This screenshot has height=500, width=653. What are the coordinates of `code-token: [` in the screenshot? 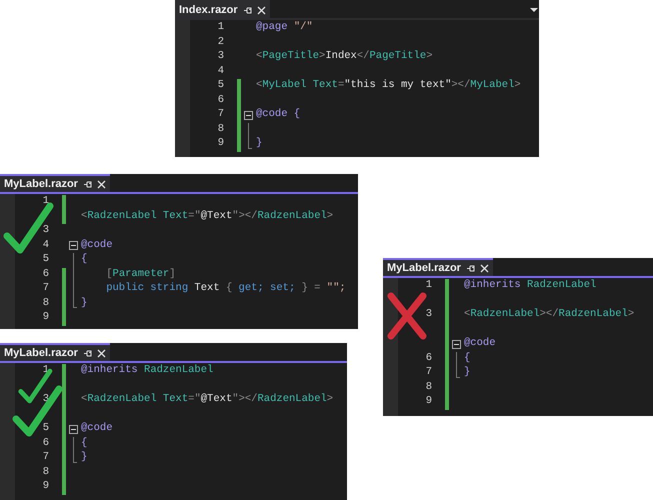 It's located at (109, 274).